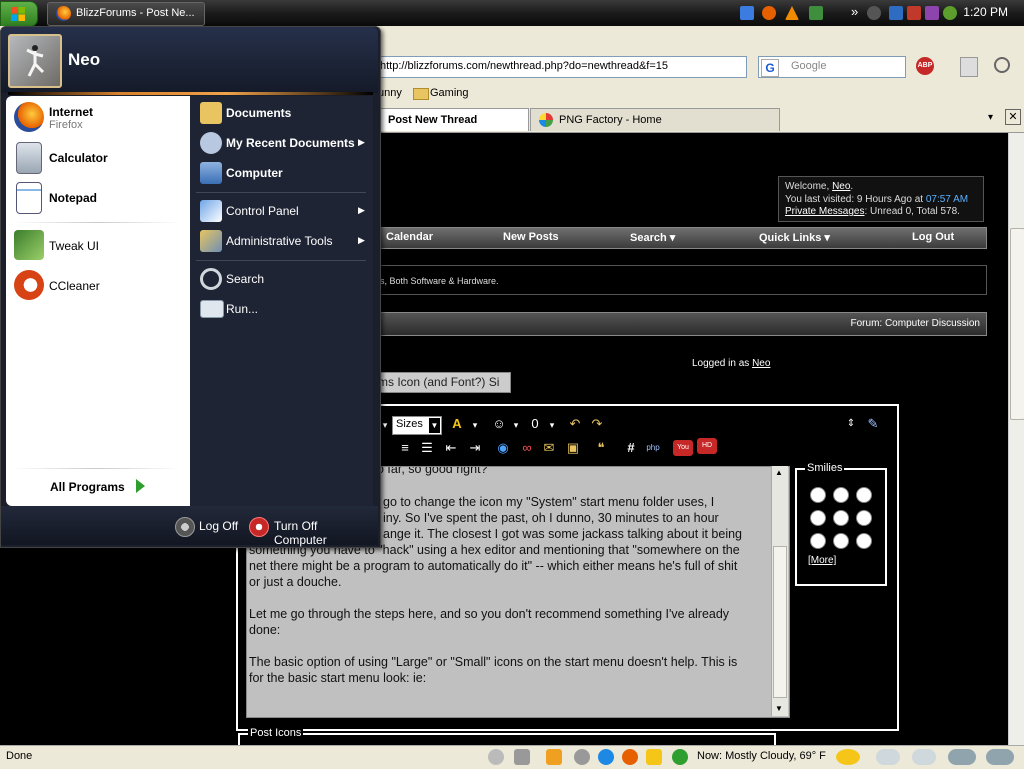  What do you see at coordinates (451, 448) in the screenshot?
I see `outdent-icon: ⇤` at bounding box center [451, 448].